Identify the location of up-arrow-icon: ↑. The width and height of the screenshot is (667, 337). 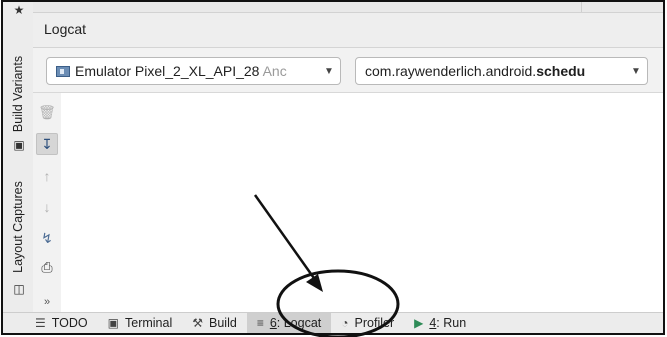
(47, 176).